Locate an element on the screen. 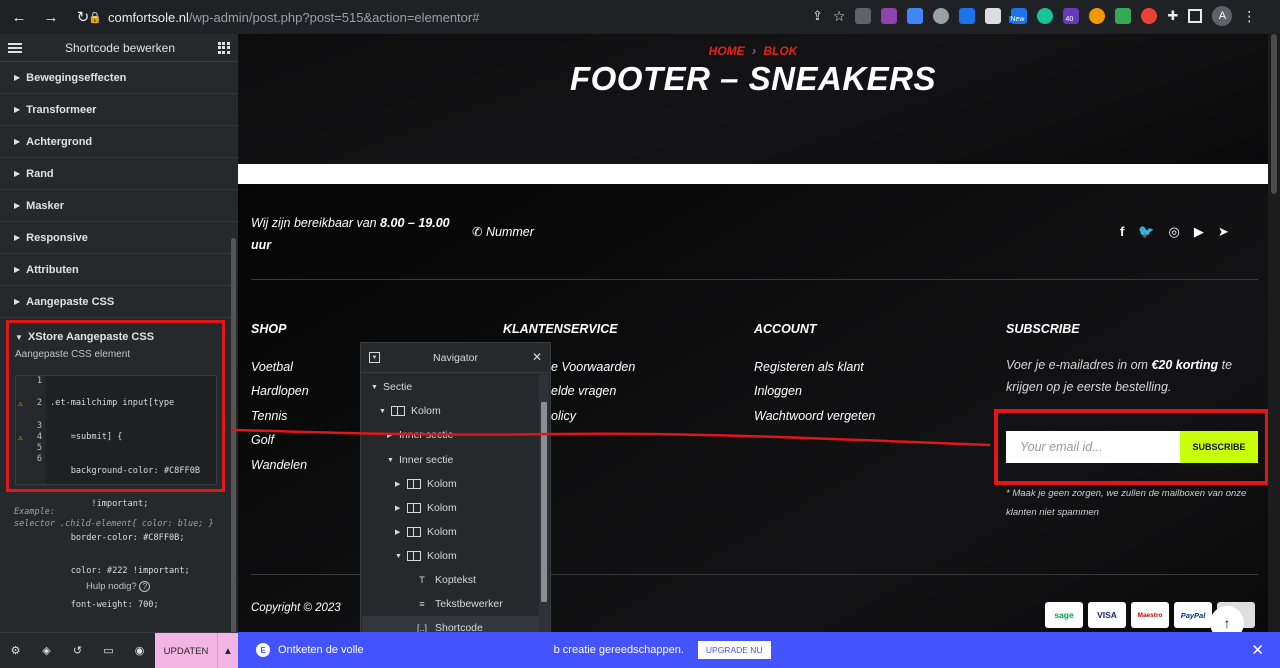 The width and height of the screenshot is (1280, 668). globe-extension-icon is located at coordinates (941, 16).